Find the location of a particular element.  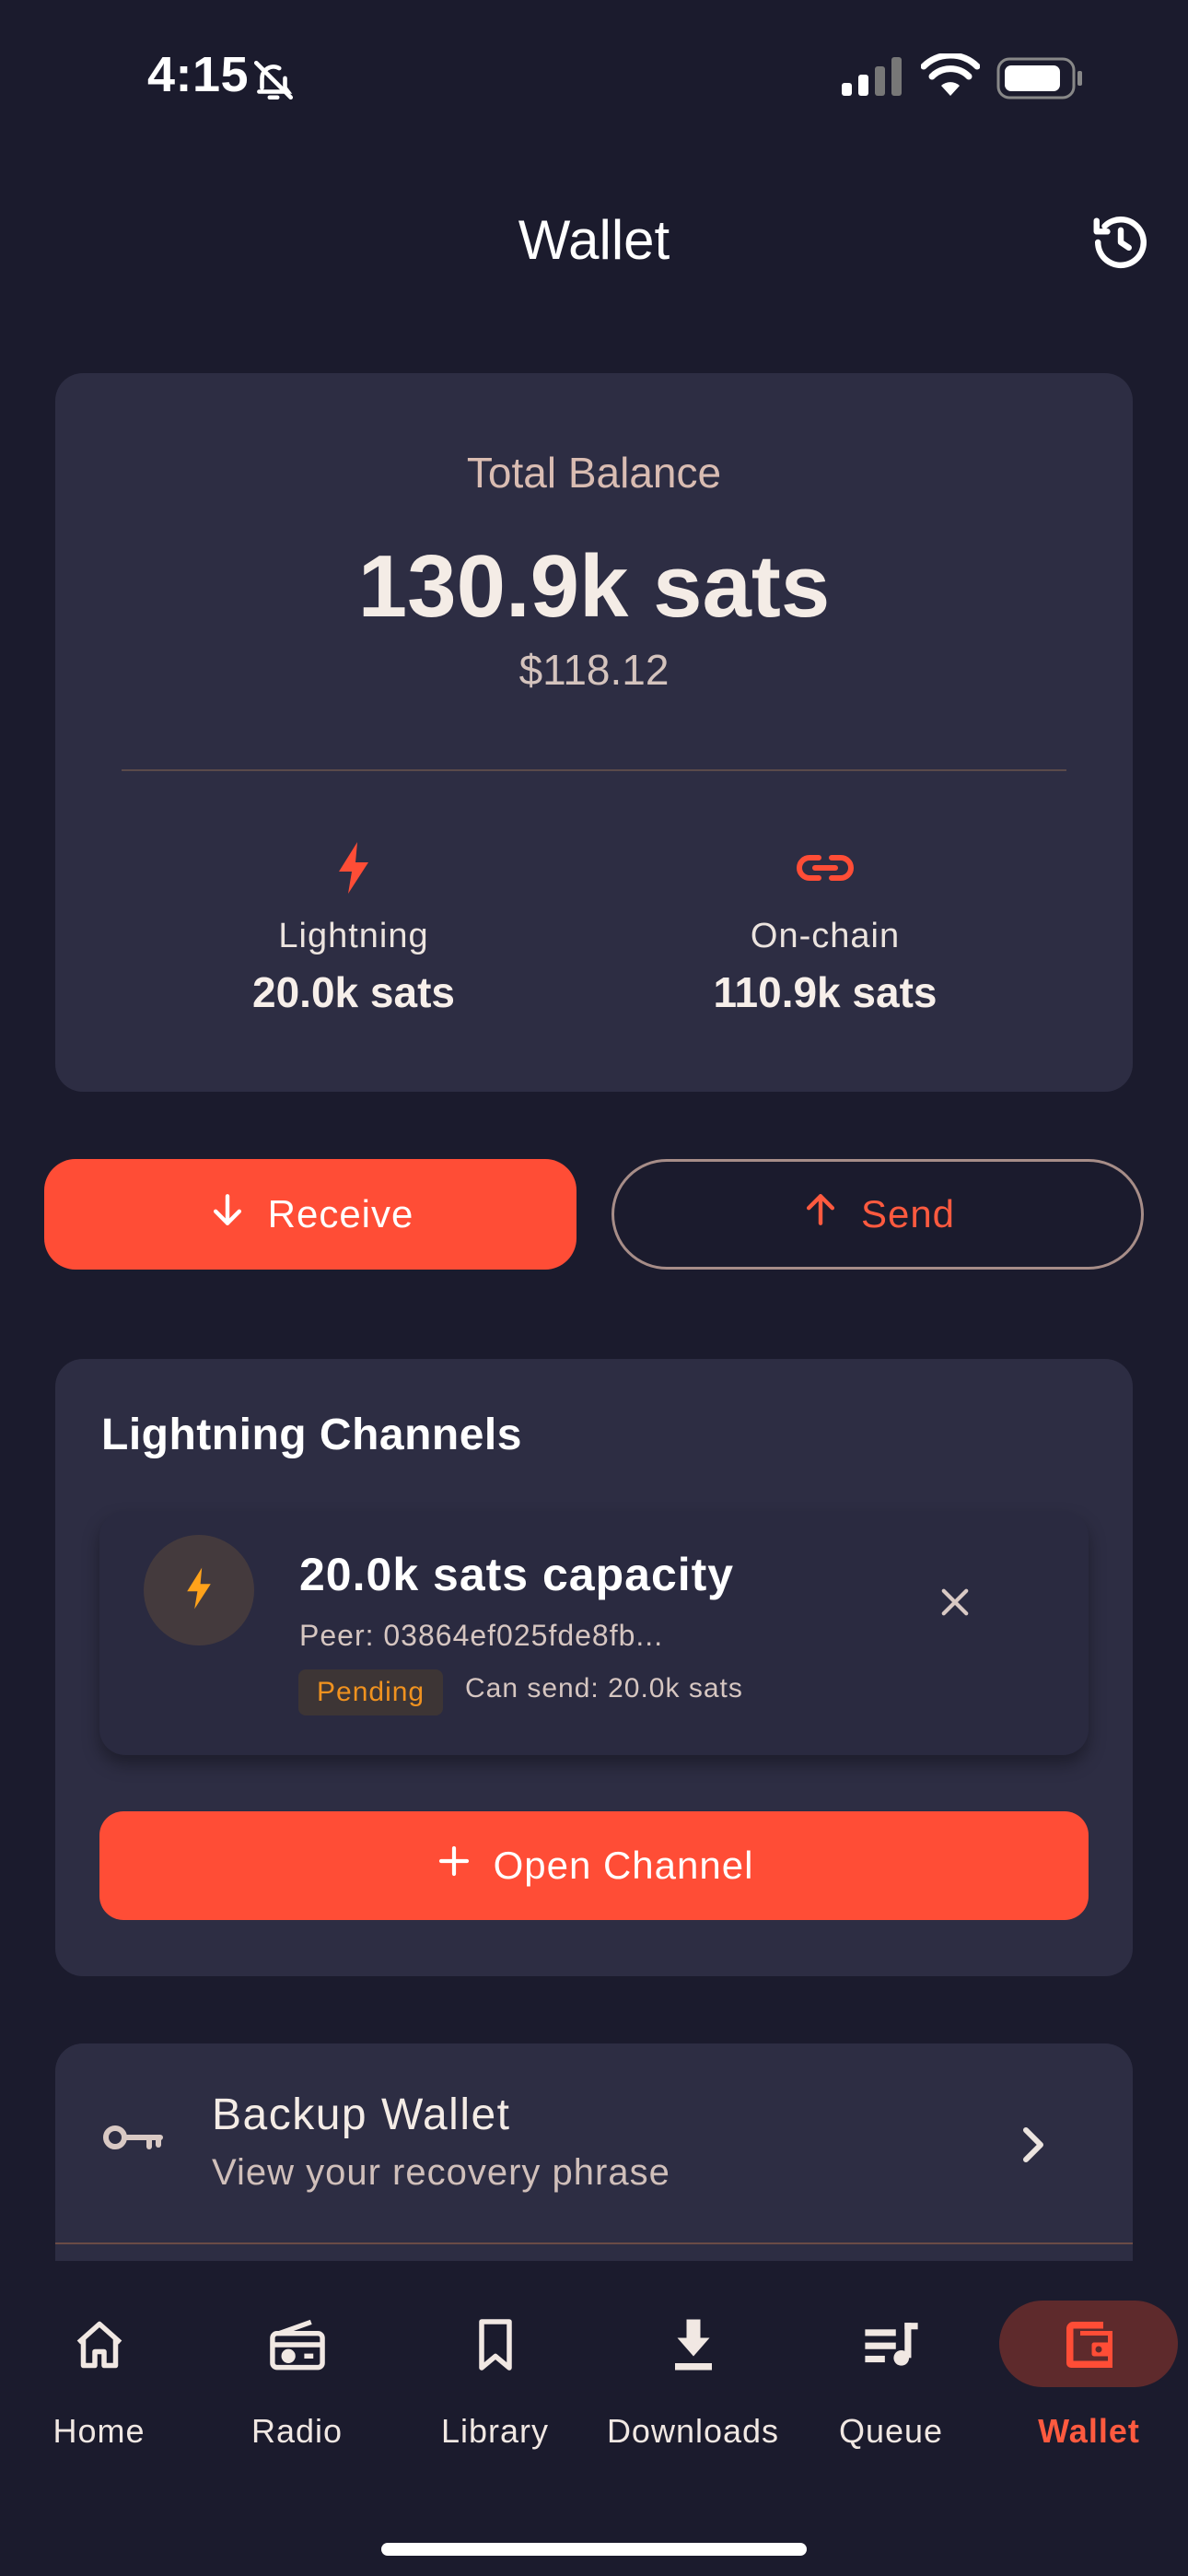

radio-icon is located at coordinates (297, 2344).